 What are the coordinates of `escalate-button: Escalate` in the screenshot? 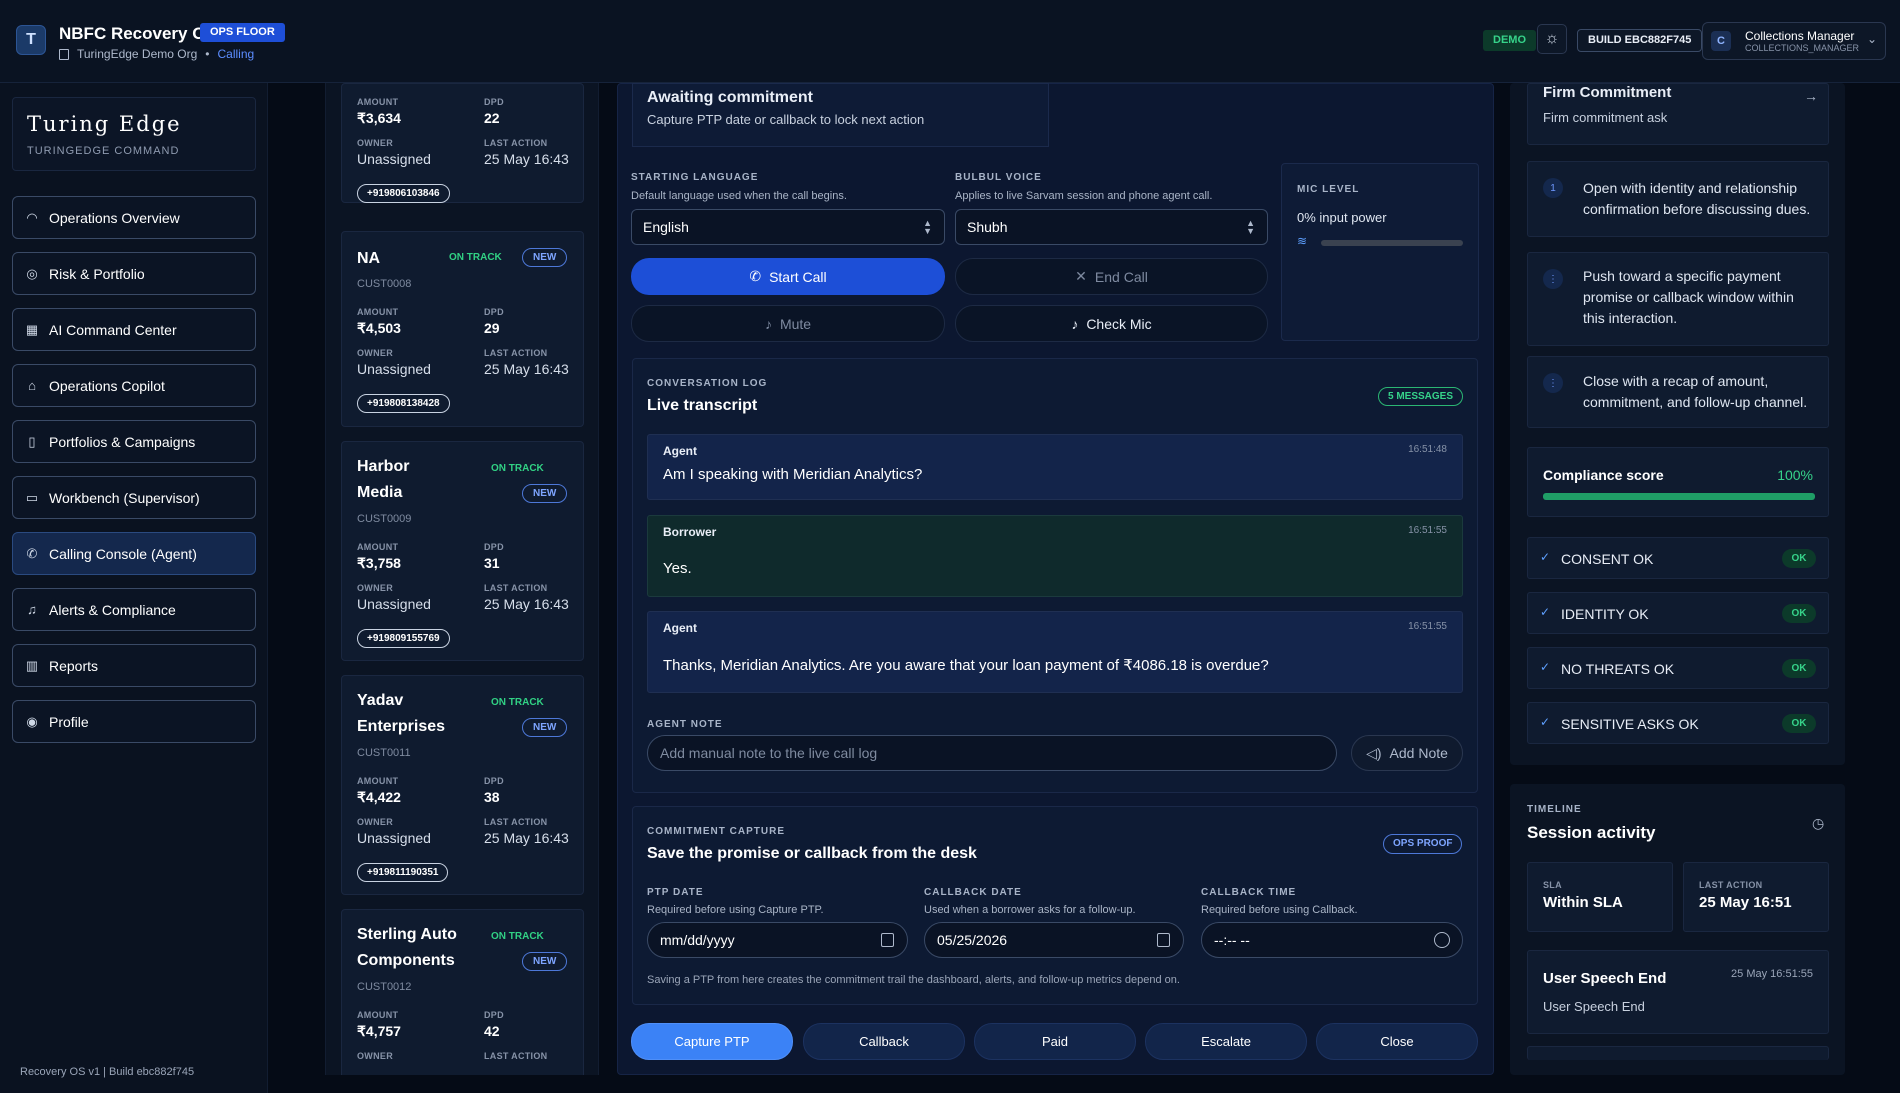 It's located at (1226, 1041).